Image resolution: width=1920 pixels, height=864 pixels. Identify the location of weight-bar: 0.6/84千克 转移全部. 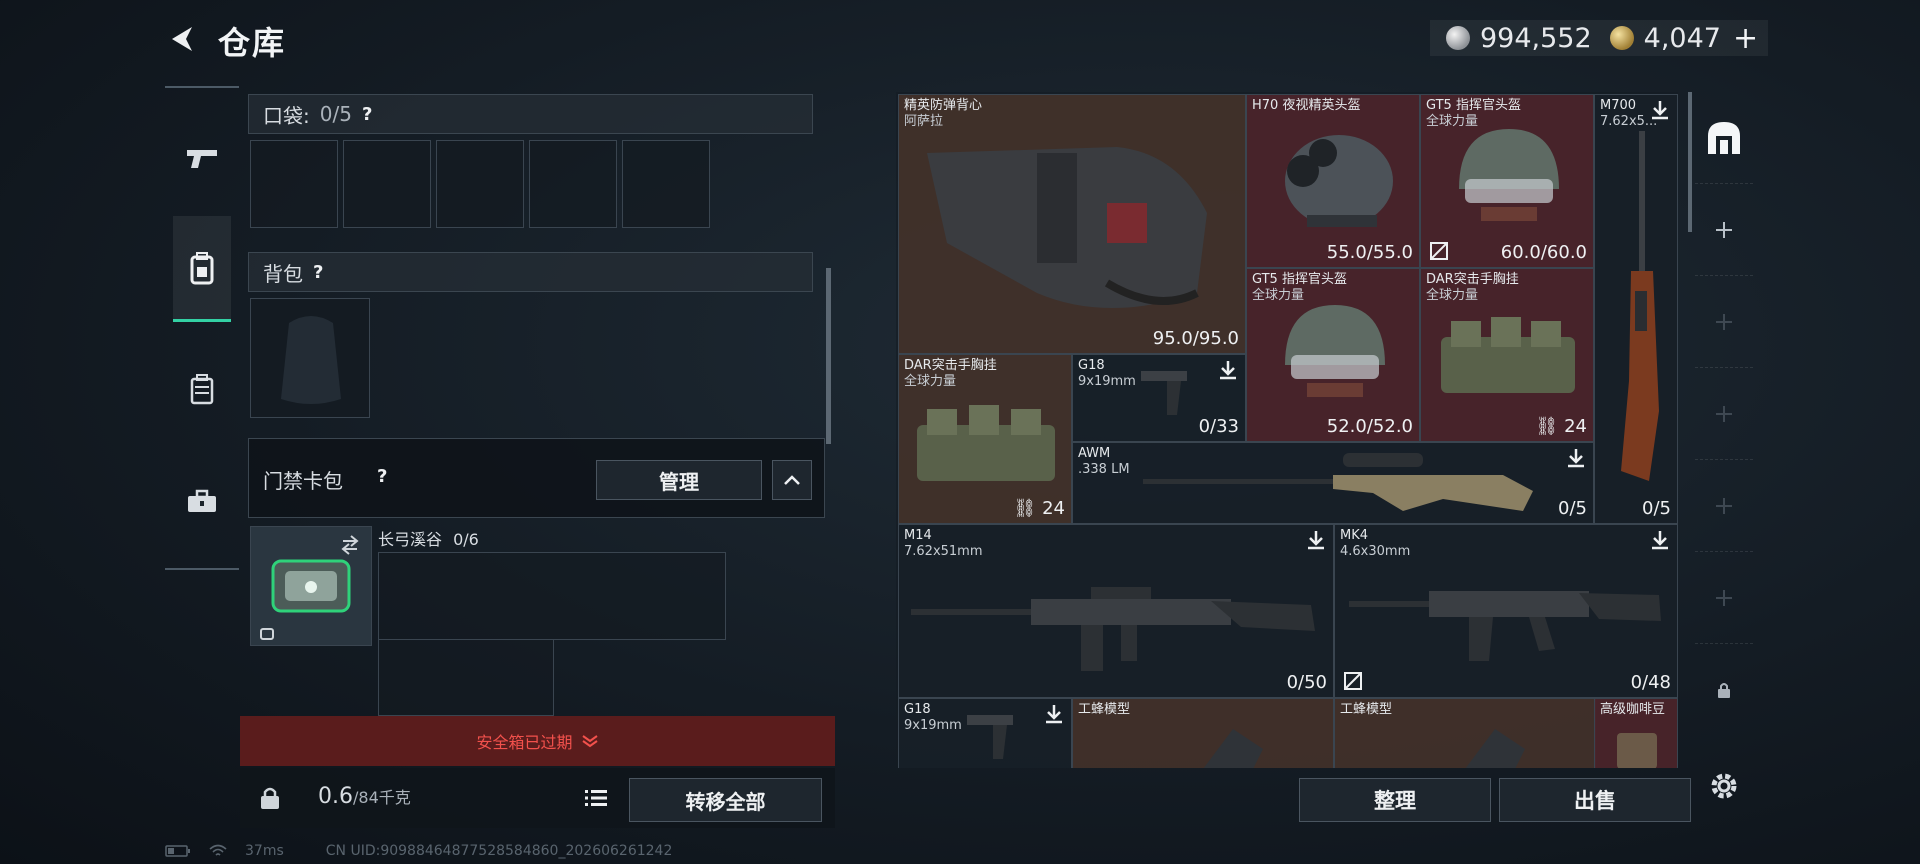
(537, 798).